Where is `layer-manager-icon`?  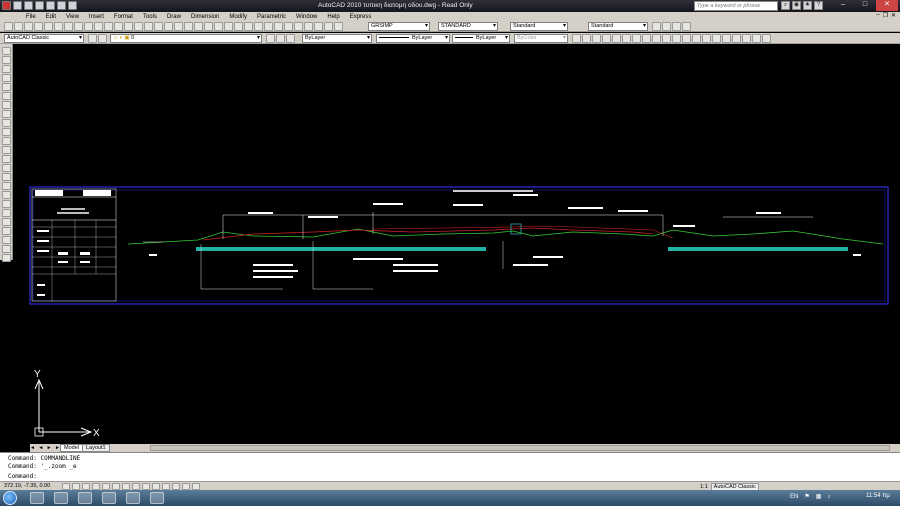
layer-manager-icon is located at coordinates (102, 38).